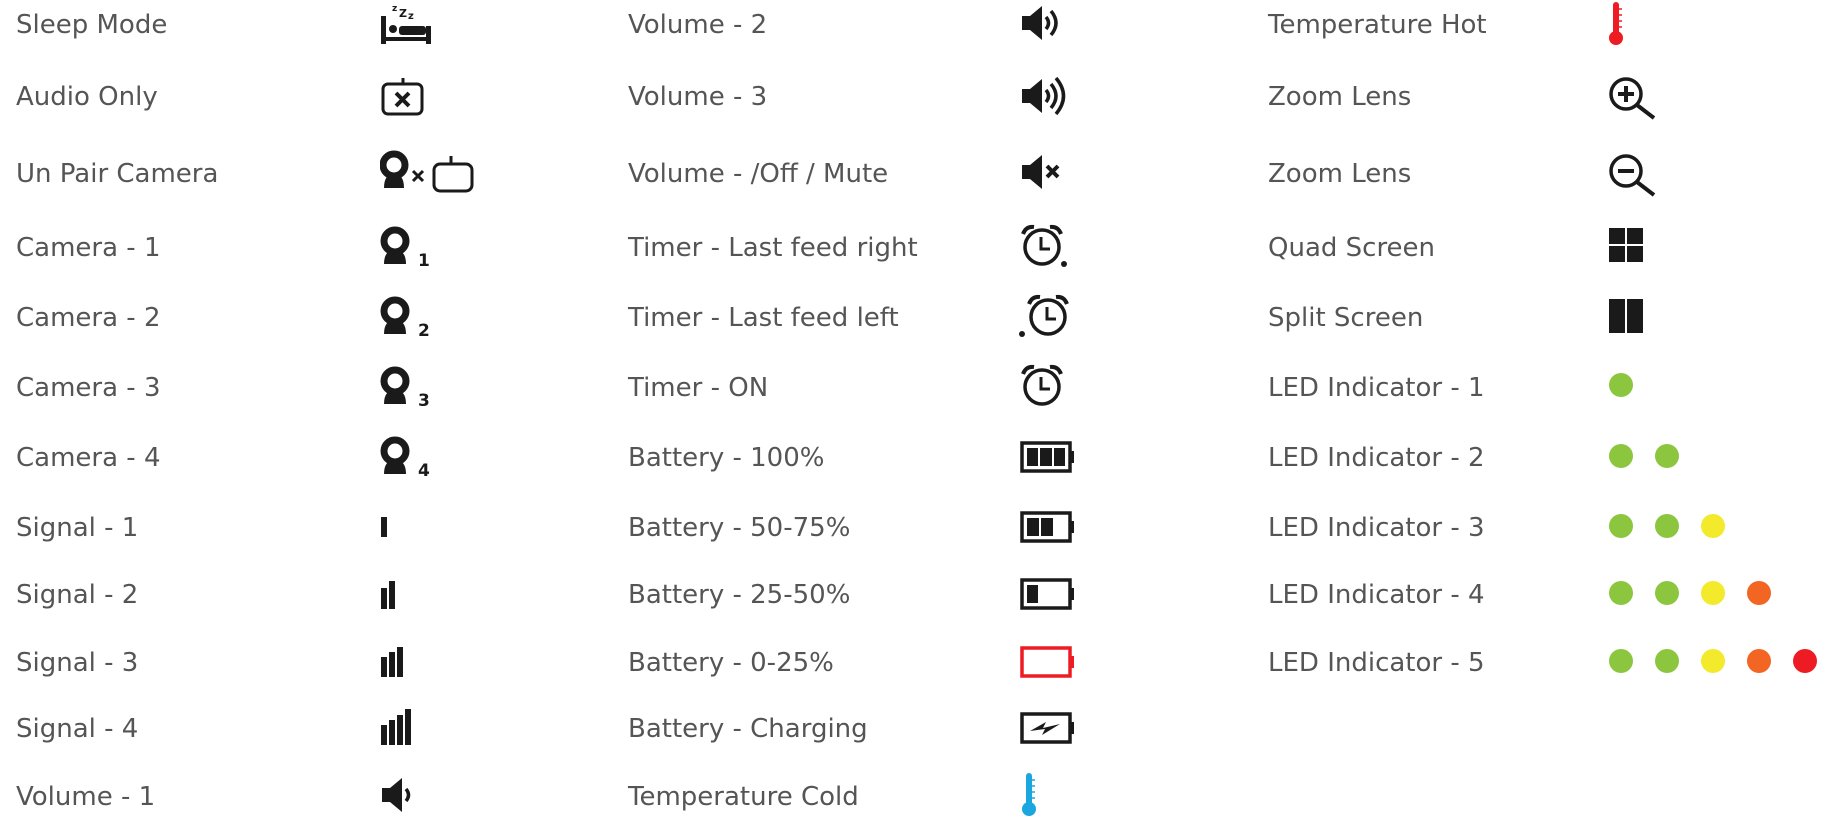 The height and width of the screenshot is (817, 1831). I want to click on signal-3-icon, so click(392, 662).